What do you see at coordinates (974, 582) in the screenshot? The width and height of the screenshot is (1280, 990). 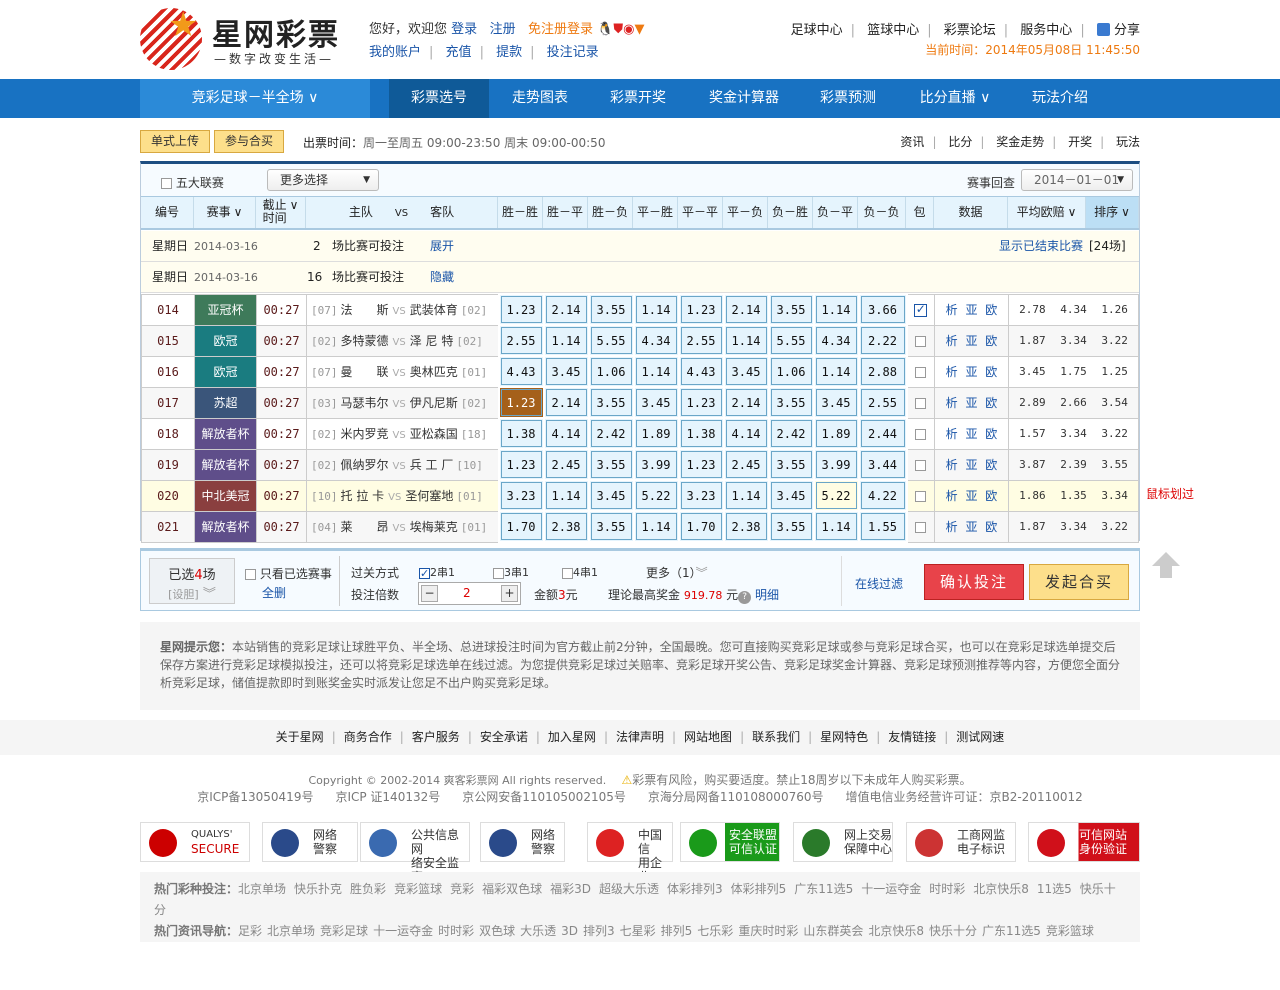 I see `confirm-bet-button: 确认投注` at bounding box center [974, 582].